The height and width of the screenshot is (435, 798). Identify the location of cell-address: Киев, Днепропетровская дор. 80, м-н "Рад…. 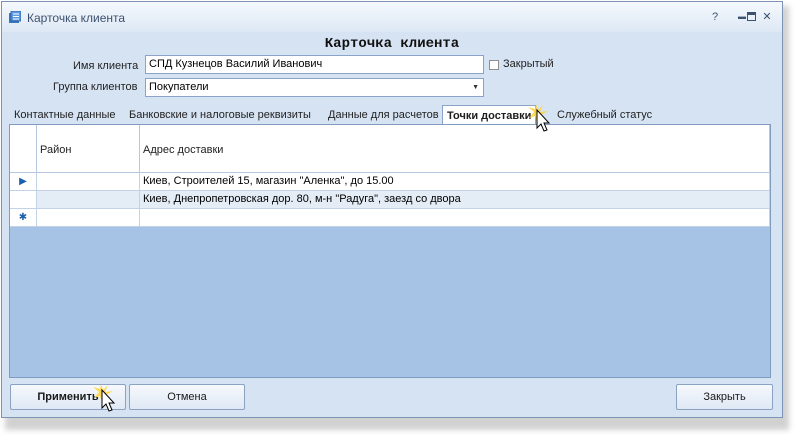
(455, 200).